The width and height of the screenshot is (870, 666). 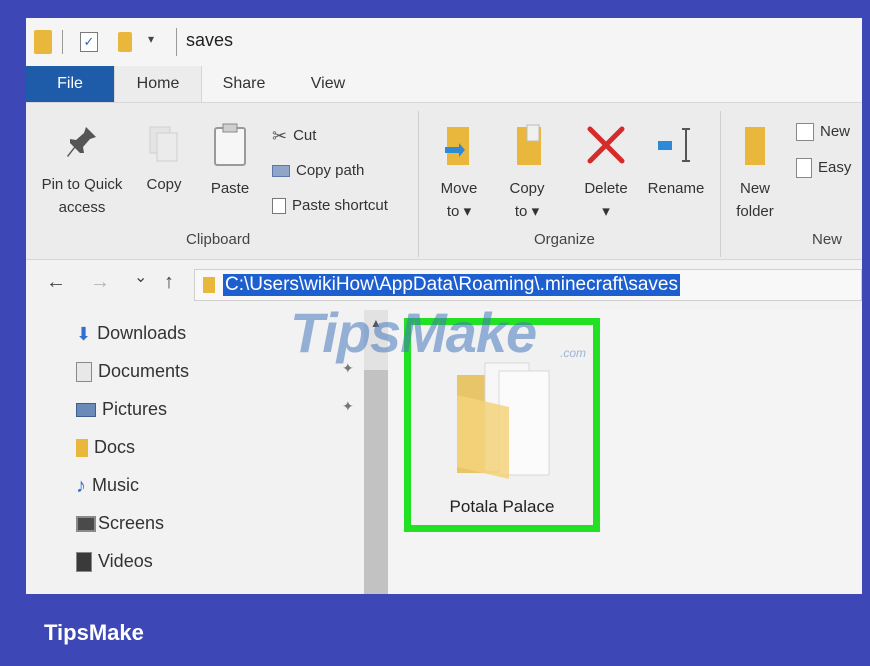 I want to click on clipboard-icon, so click(x=230, y=144).